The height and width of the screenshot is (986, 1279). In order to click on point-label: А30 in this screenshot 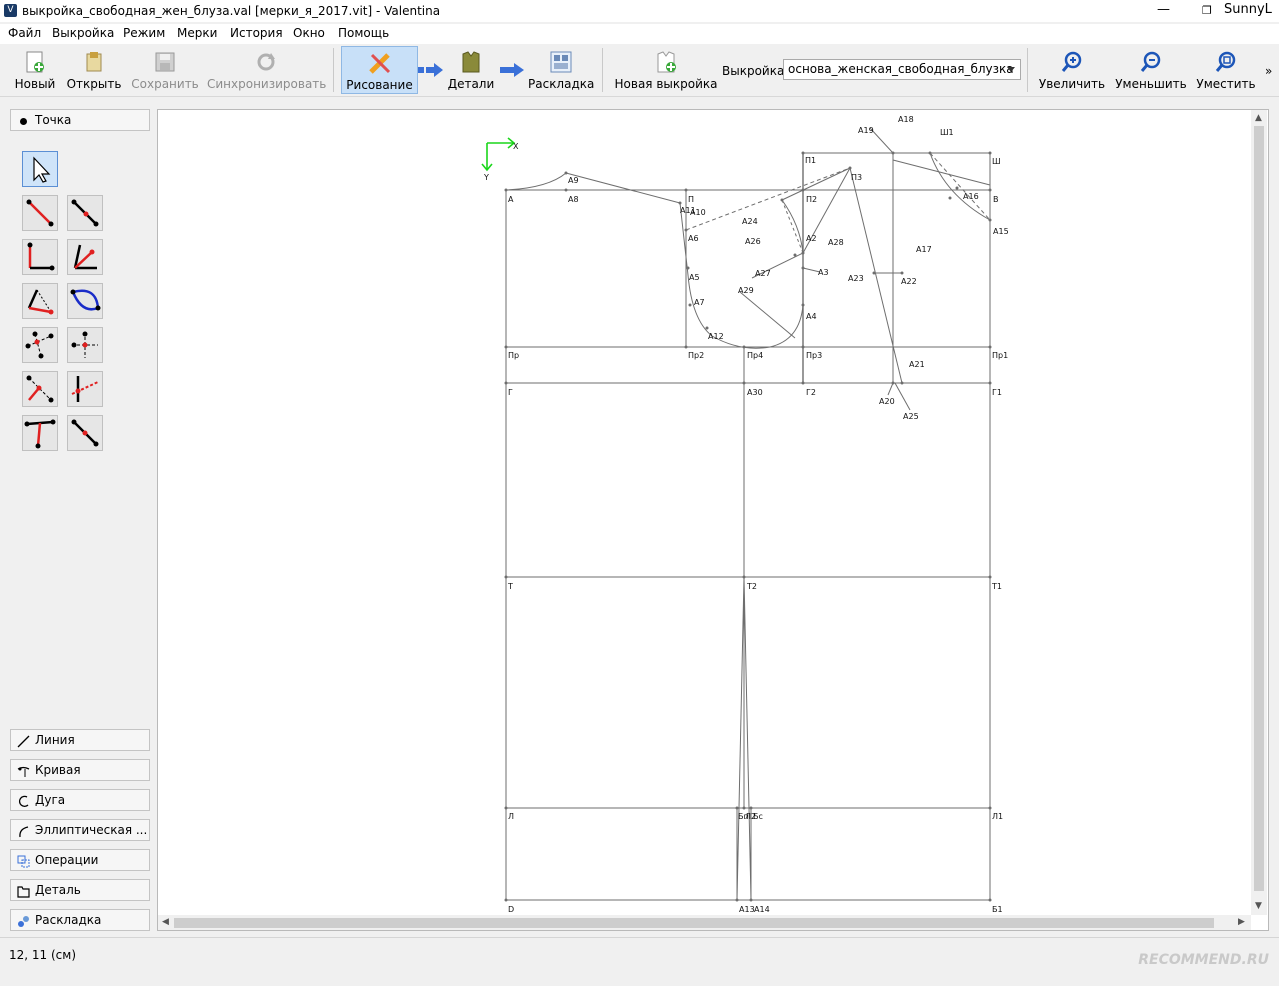, I will do `click(755, 392)`.